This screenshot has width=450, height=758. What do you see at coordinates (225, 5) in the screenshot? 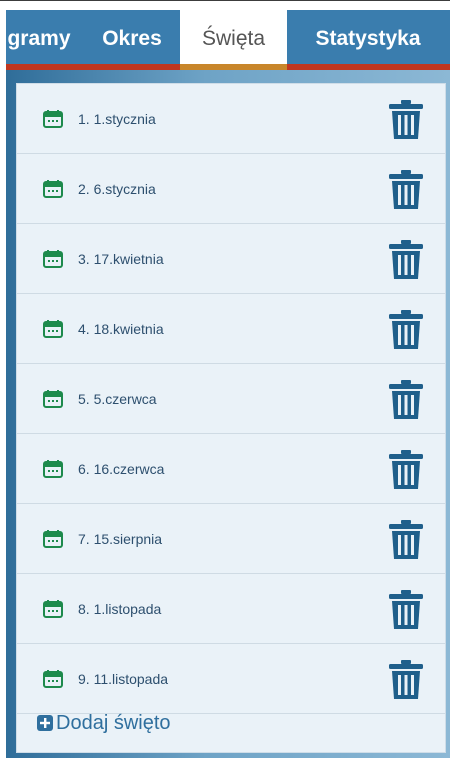
I see `top-border` at bounding box center [225, 5].